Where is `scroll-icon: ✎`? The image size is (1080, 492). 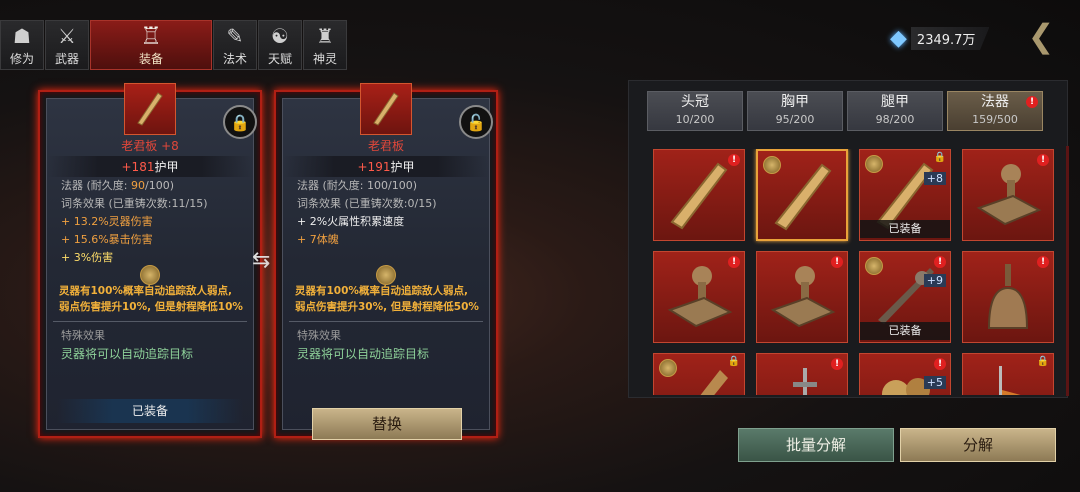 scroll-icon: ✎ is located at coordinates (235, 36).